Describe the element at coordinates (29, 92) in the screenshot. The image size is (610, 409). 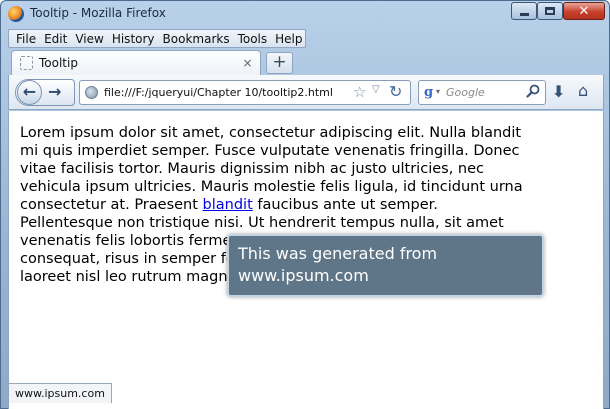
I see `back-button: ←` at that location.